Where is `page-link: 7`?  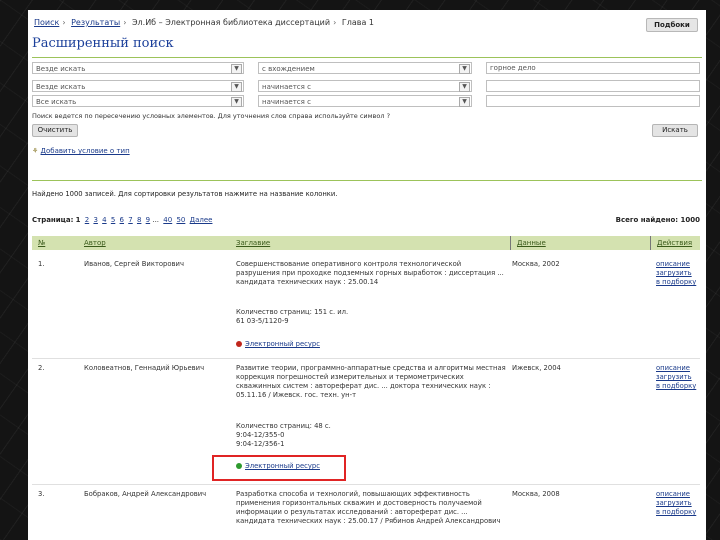 page-link: 7 is located at coordinates (130, 220).